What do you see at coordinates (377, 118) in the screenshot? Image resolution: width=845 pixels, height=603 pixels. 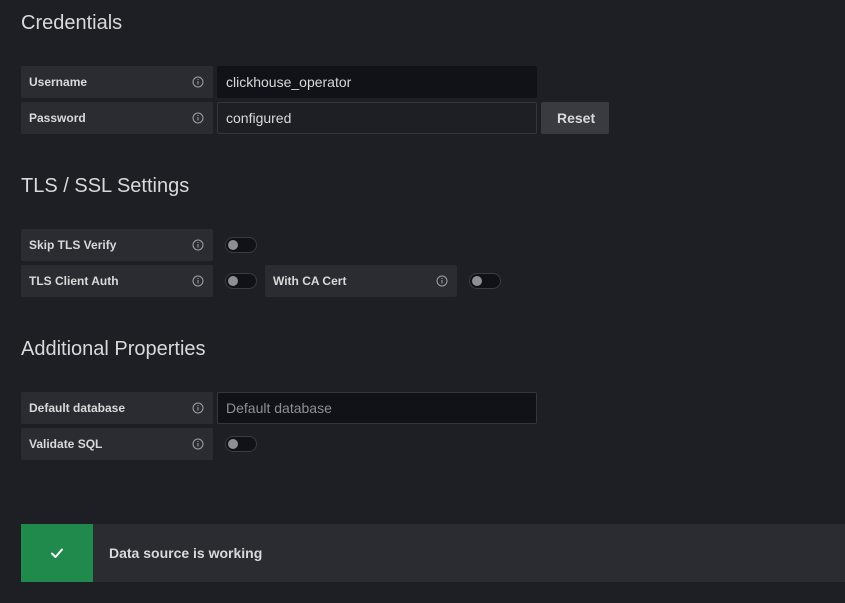 I see `password-input` at bounding box center [377, 118].